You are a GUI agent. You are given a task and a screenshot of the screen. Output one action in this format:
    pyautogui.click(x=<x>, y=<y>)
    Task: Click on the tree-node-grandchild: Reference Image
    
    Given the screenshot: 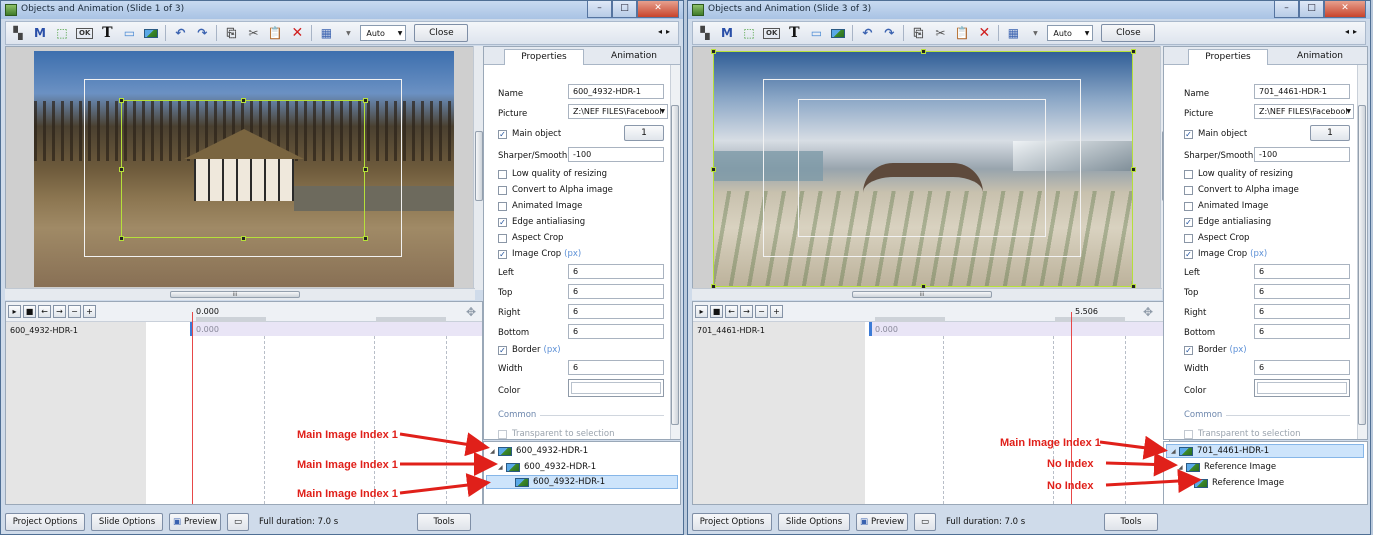 What is the action you would take?
    pyautogui.click(x=1239, y=483)
    